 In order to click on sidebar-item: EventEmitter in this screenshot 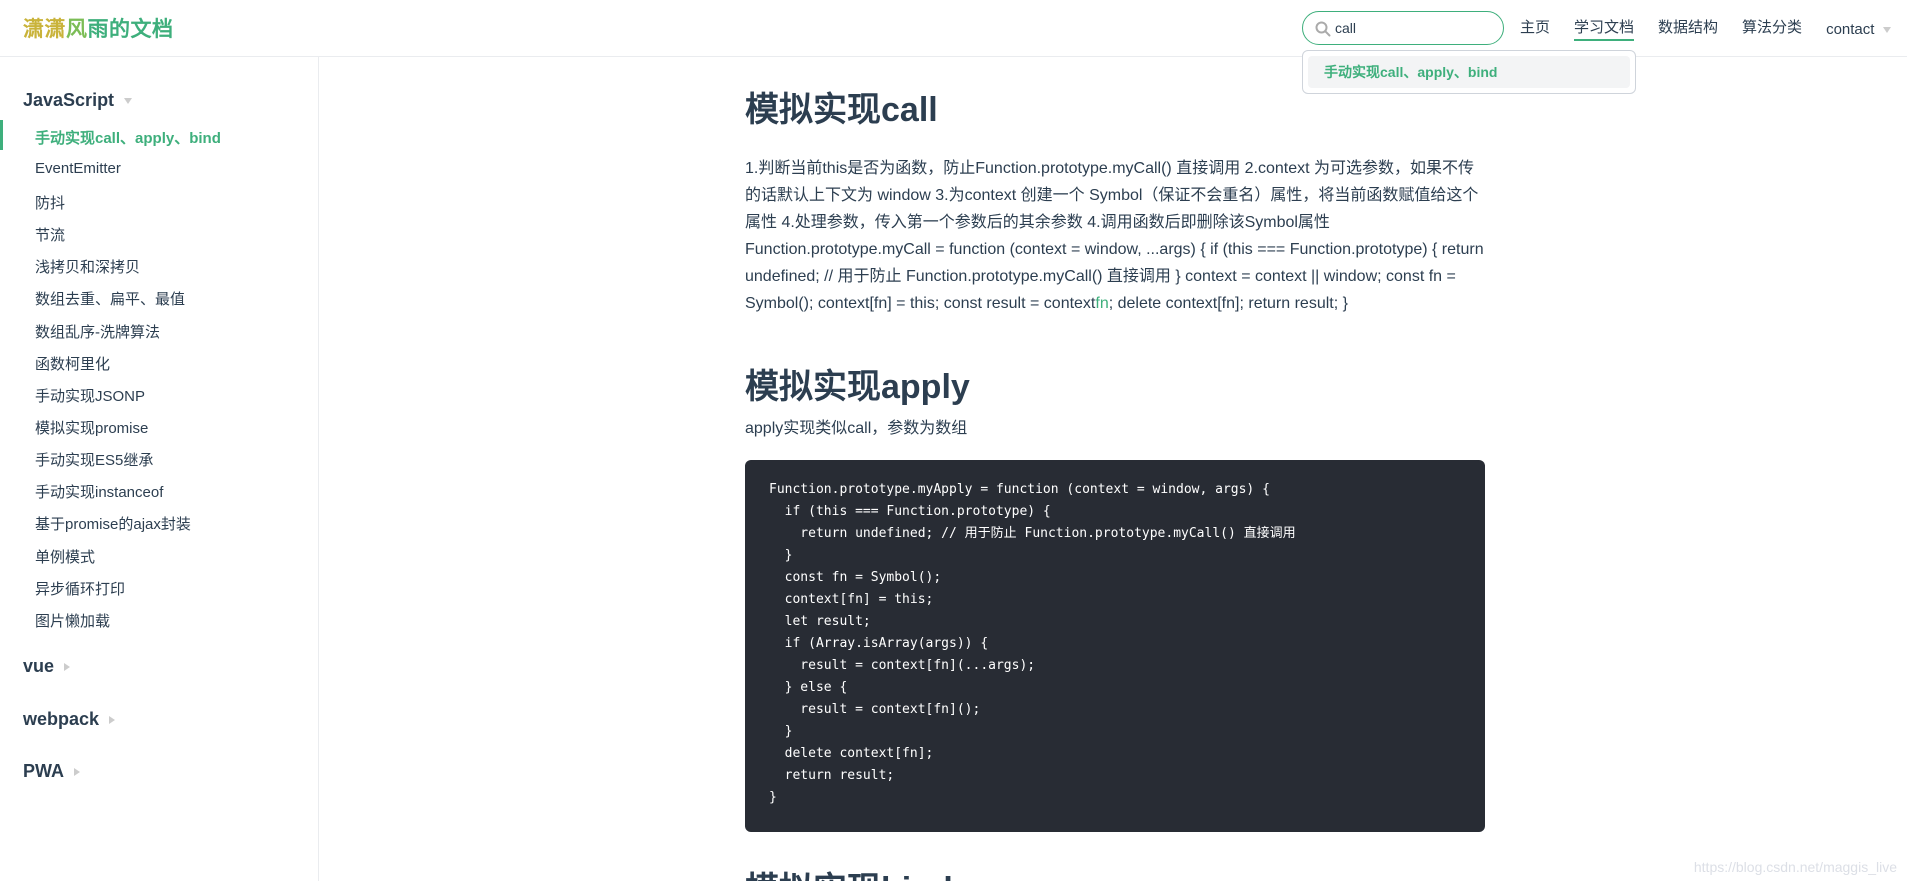, I will do `click(78, 168)`.